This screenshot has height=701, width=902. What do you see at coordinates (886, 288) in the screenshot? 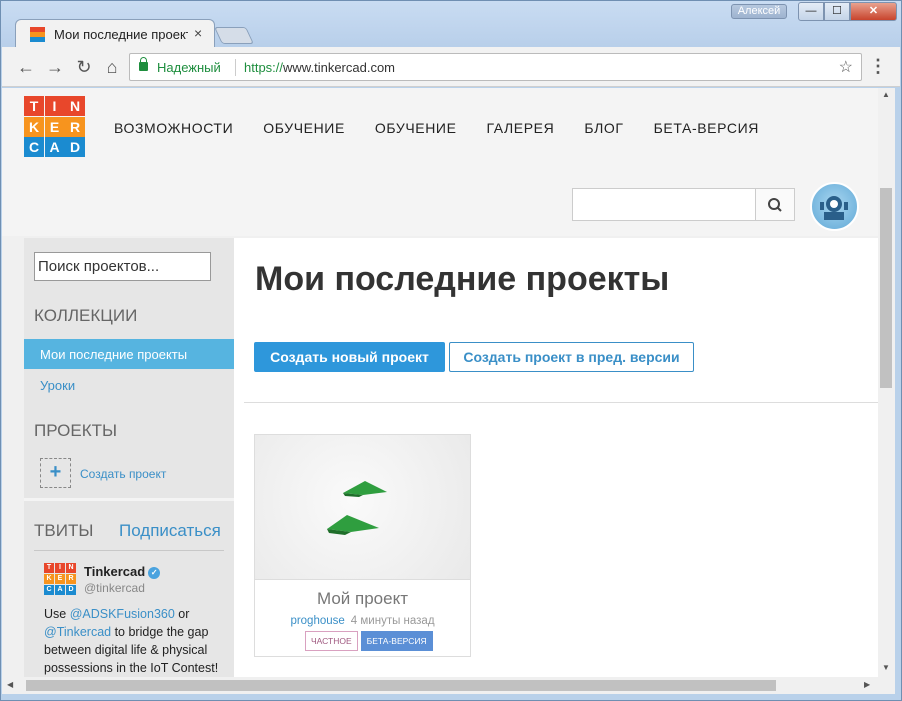
I see `vertical-scroll-thumb` at bounding box center [886, 288].